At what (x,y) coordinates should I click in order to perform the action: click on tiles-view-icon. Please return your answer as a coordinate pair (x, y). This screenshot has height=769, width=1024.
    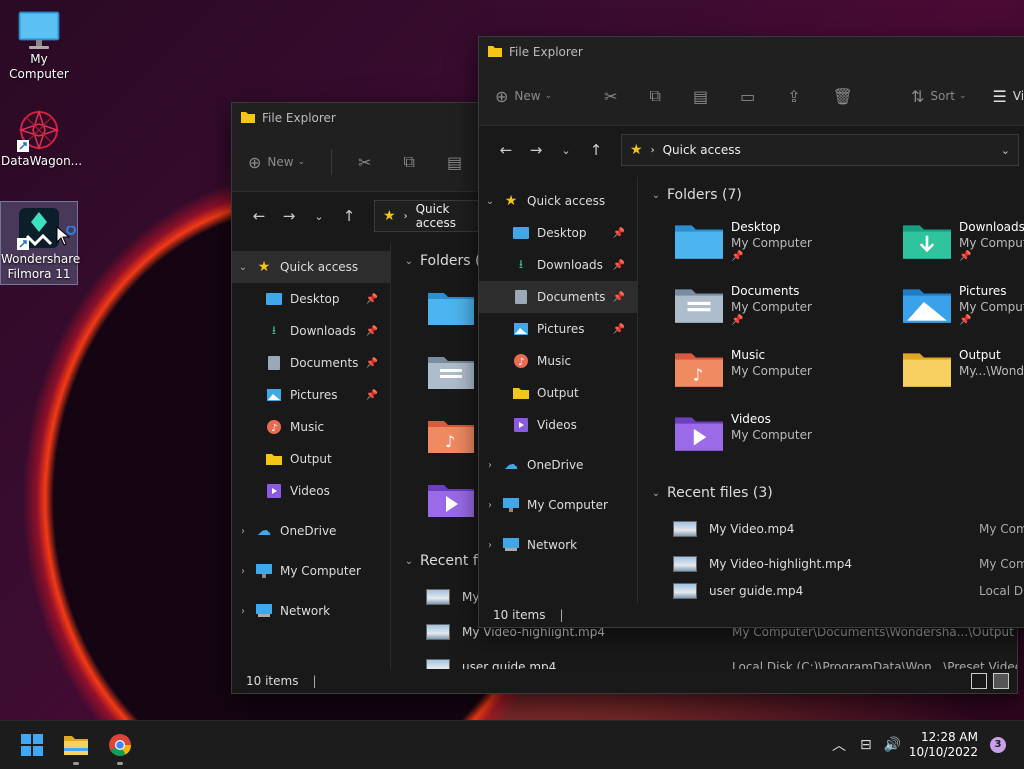
    Looking at the image, I should click on (1001, 681).